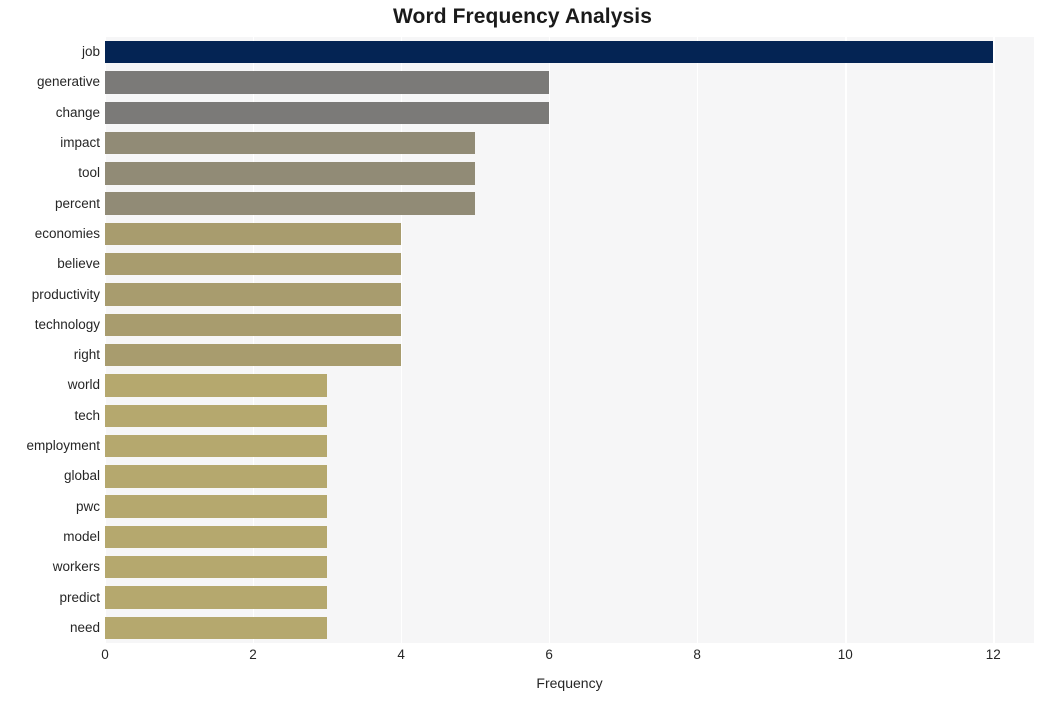  What do you see at coordinates (89, 173) in the screenshot?
I see `y-tick-label-tool: tool` at bounding box center [89, 173].